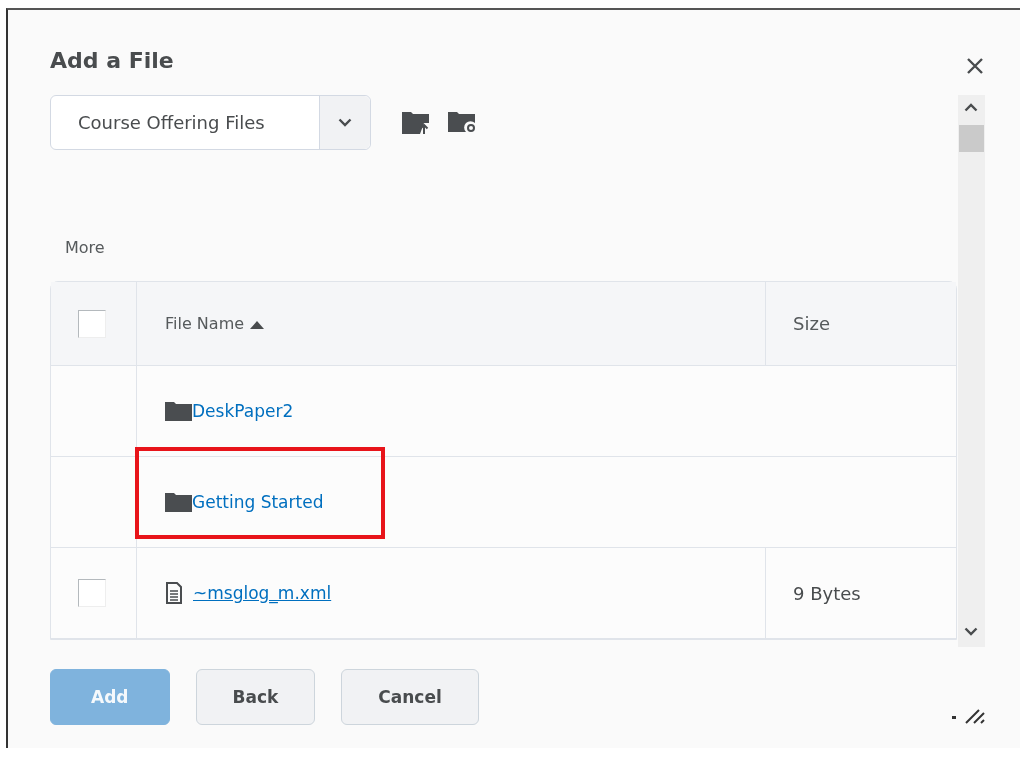 The height and width of the screenshot is (757, 1020). I want to click on scrollbar-thumb, so click(971, 138).